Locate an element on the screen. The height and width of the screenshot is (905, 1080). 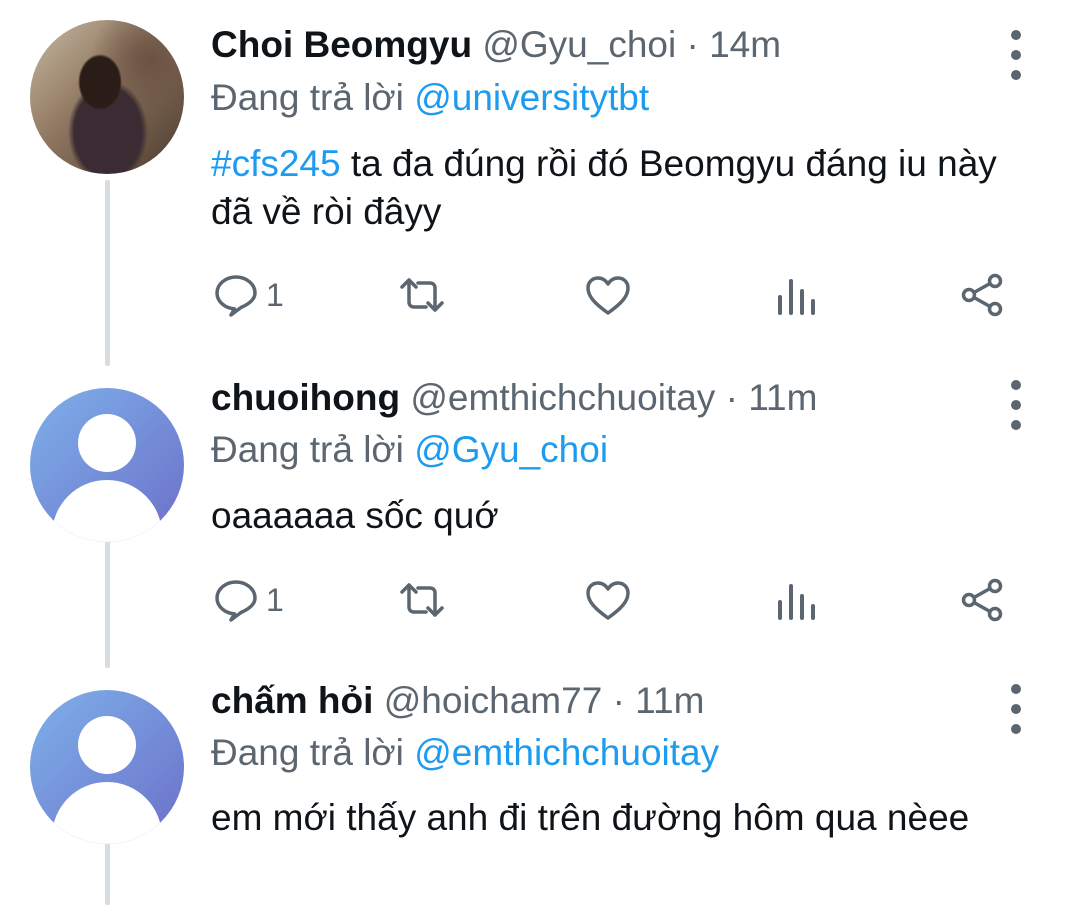
hashtag-link: #cfs245 is located at coordinates (276, 163).